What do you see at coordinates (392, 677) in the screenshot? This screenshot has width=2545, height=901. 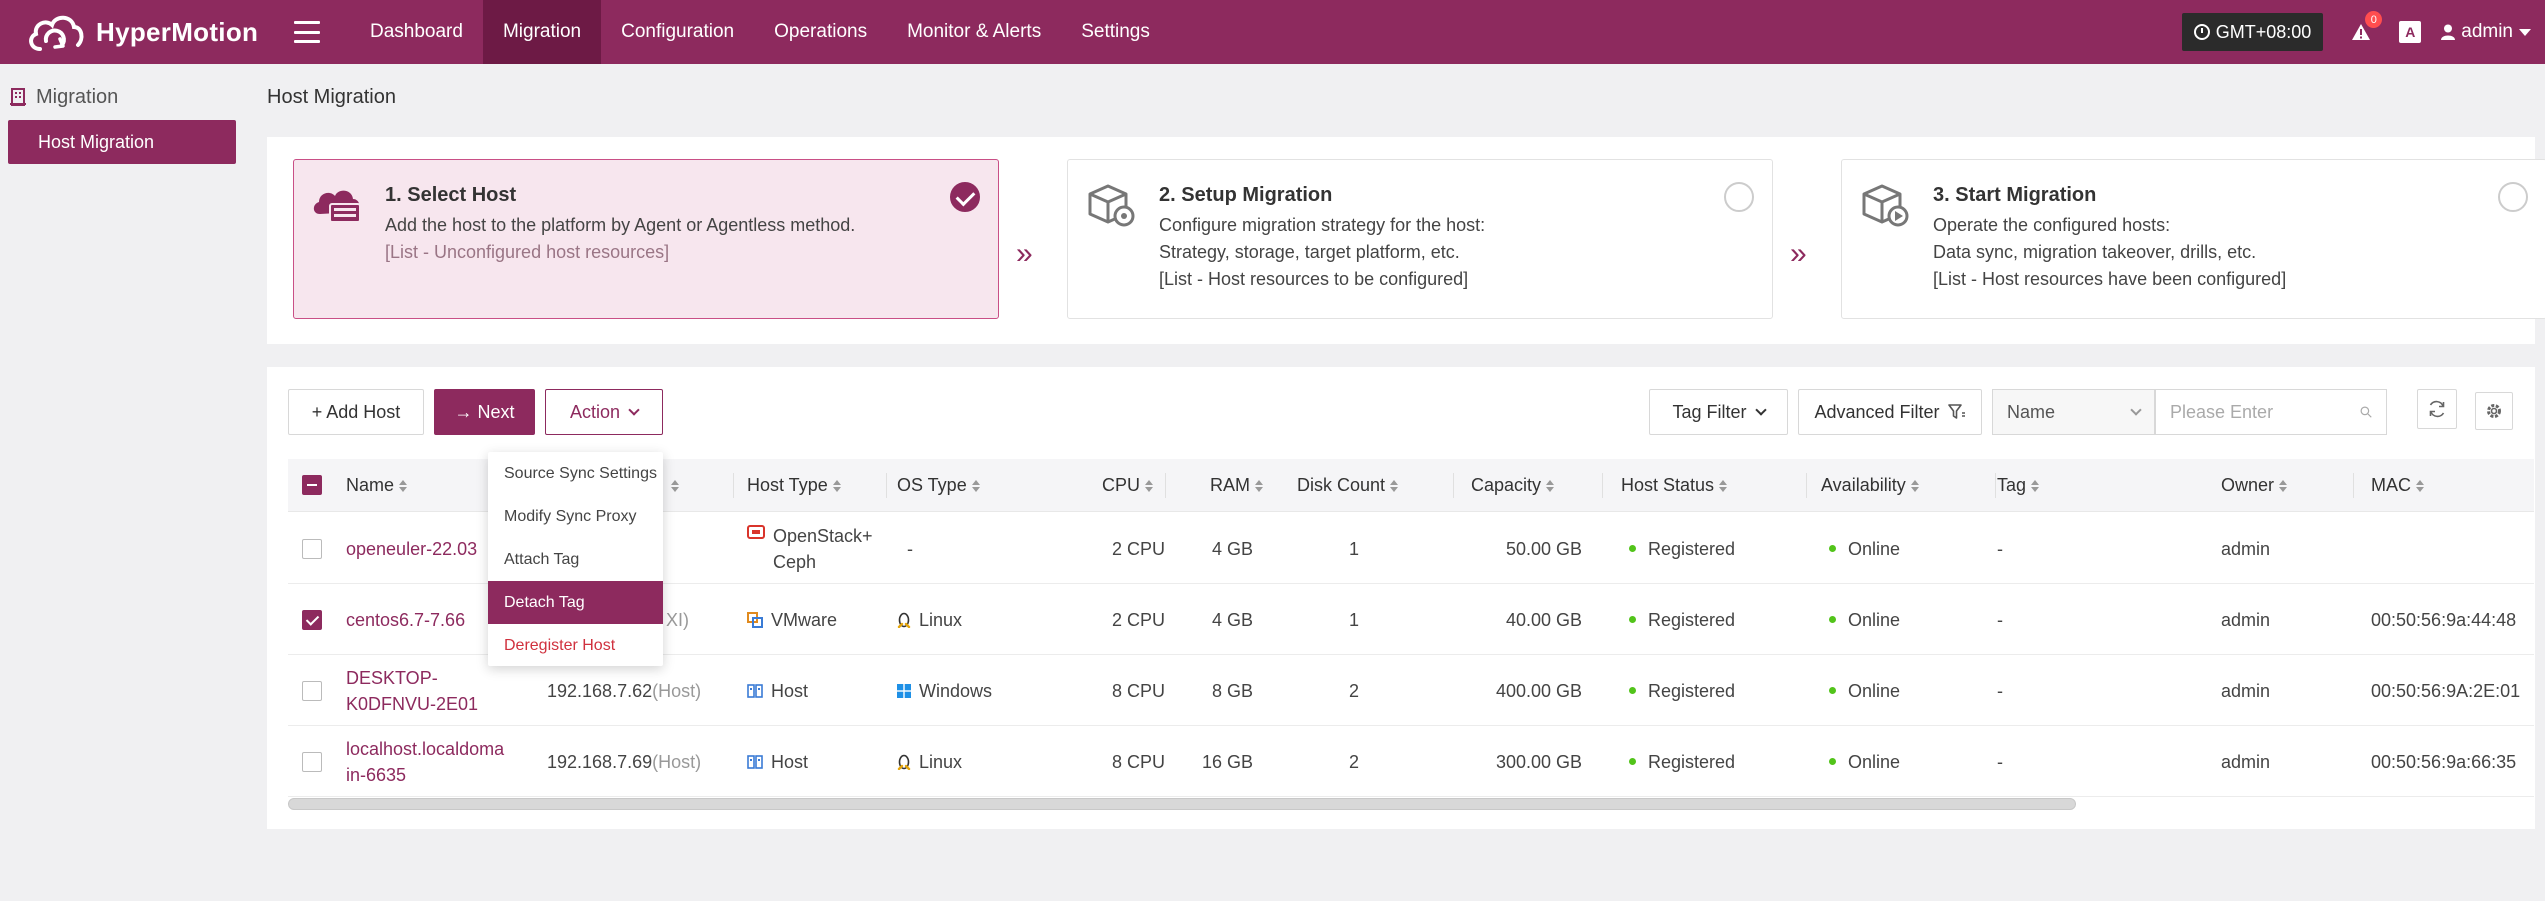 I see `host-name-line: DESKTOP-` at bounding box center [392, 677].